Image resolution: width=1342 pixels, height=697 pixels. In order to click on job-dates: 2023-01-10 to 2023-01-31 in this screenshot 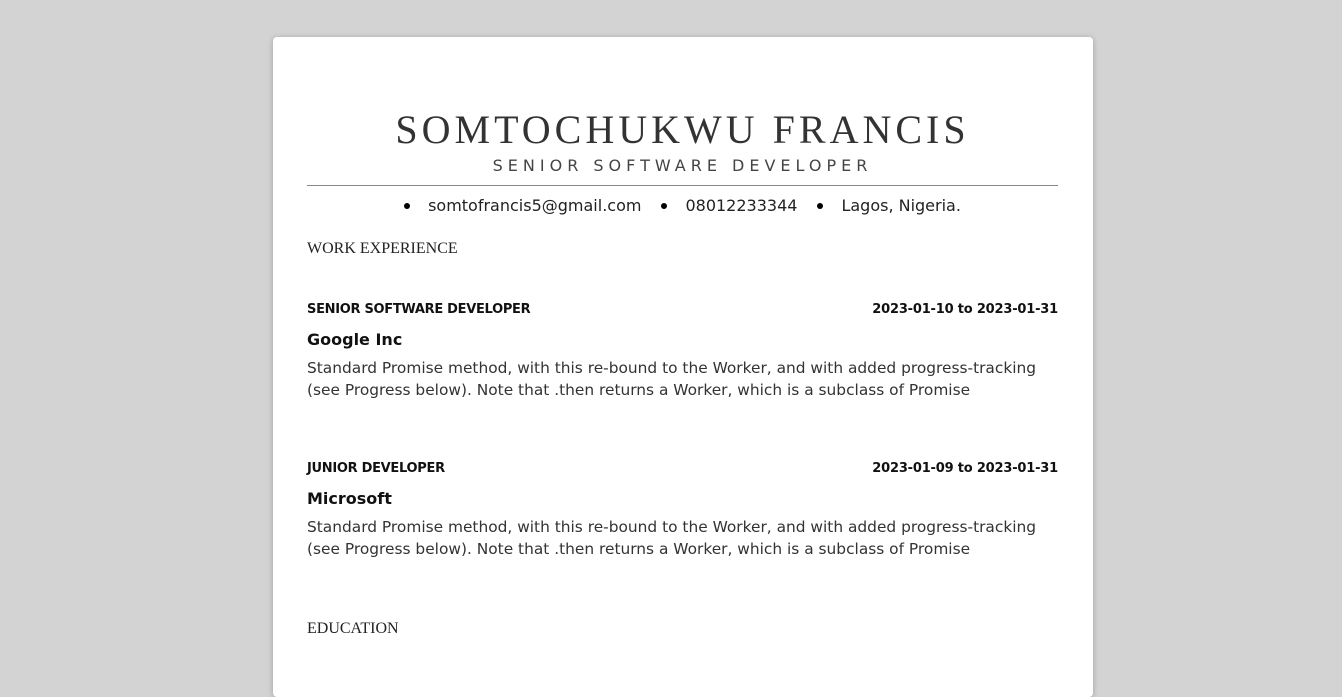, I will do `click(965, 309)`.